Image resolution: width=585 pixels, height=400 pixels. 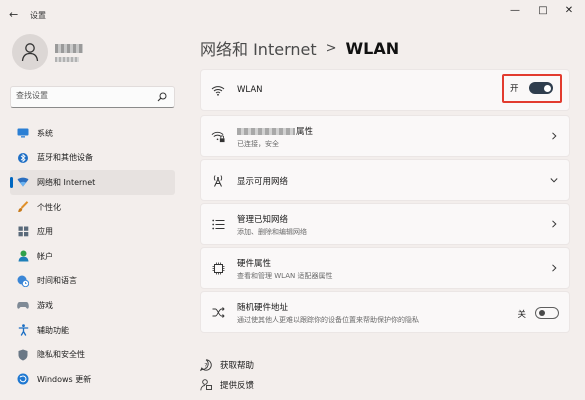 What do you see at coordinates (385, 90) in the screenshot?
I see `wlan-card: WLAN 开` at bounding box center [385, 90].